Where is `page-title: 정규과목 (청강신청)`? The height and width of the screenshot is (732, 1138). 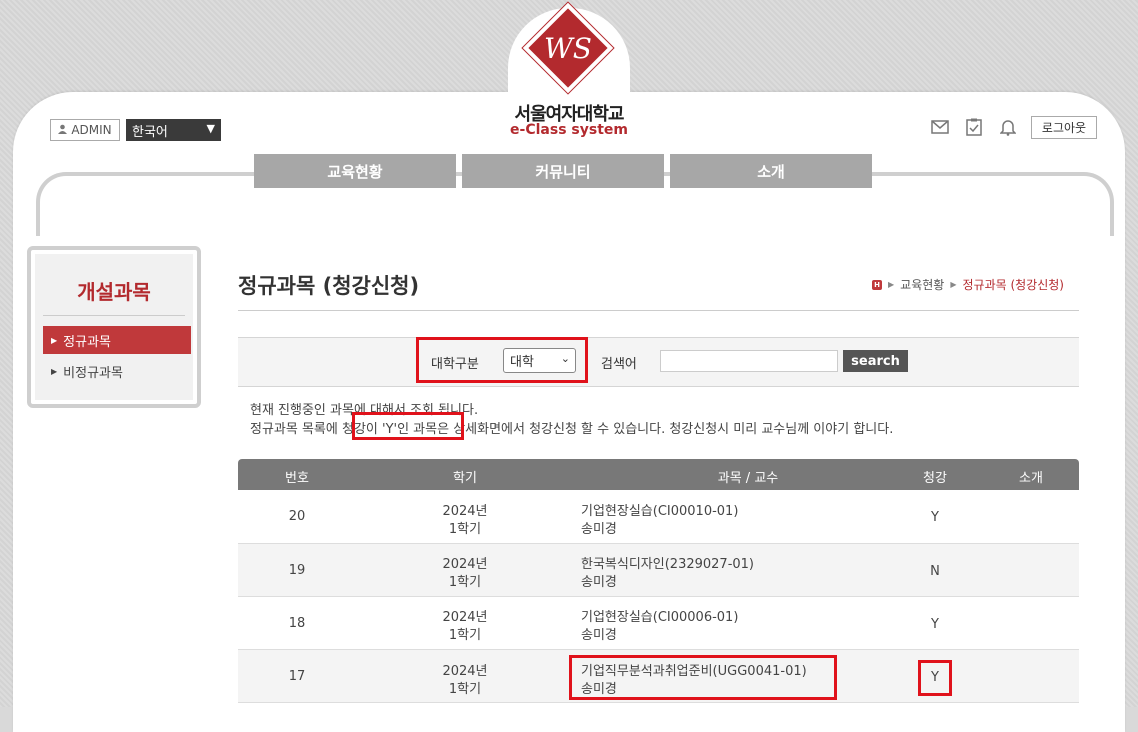
page-title: 정규과목 (청강신청) is located at coordinates (329, 286).